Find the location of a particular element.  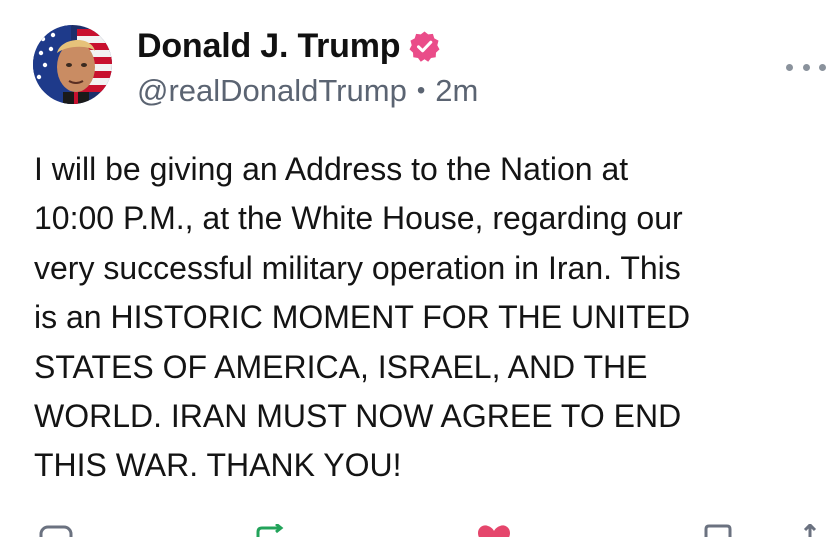

author-name-row: Donald J. Trump is located at coordinates (289, 46).